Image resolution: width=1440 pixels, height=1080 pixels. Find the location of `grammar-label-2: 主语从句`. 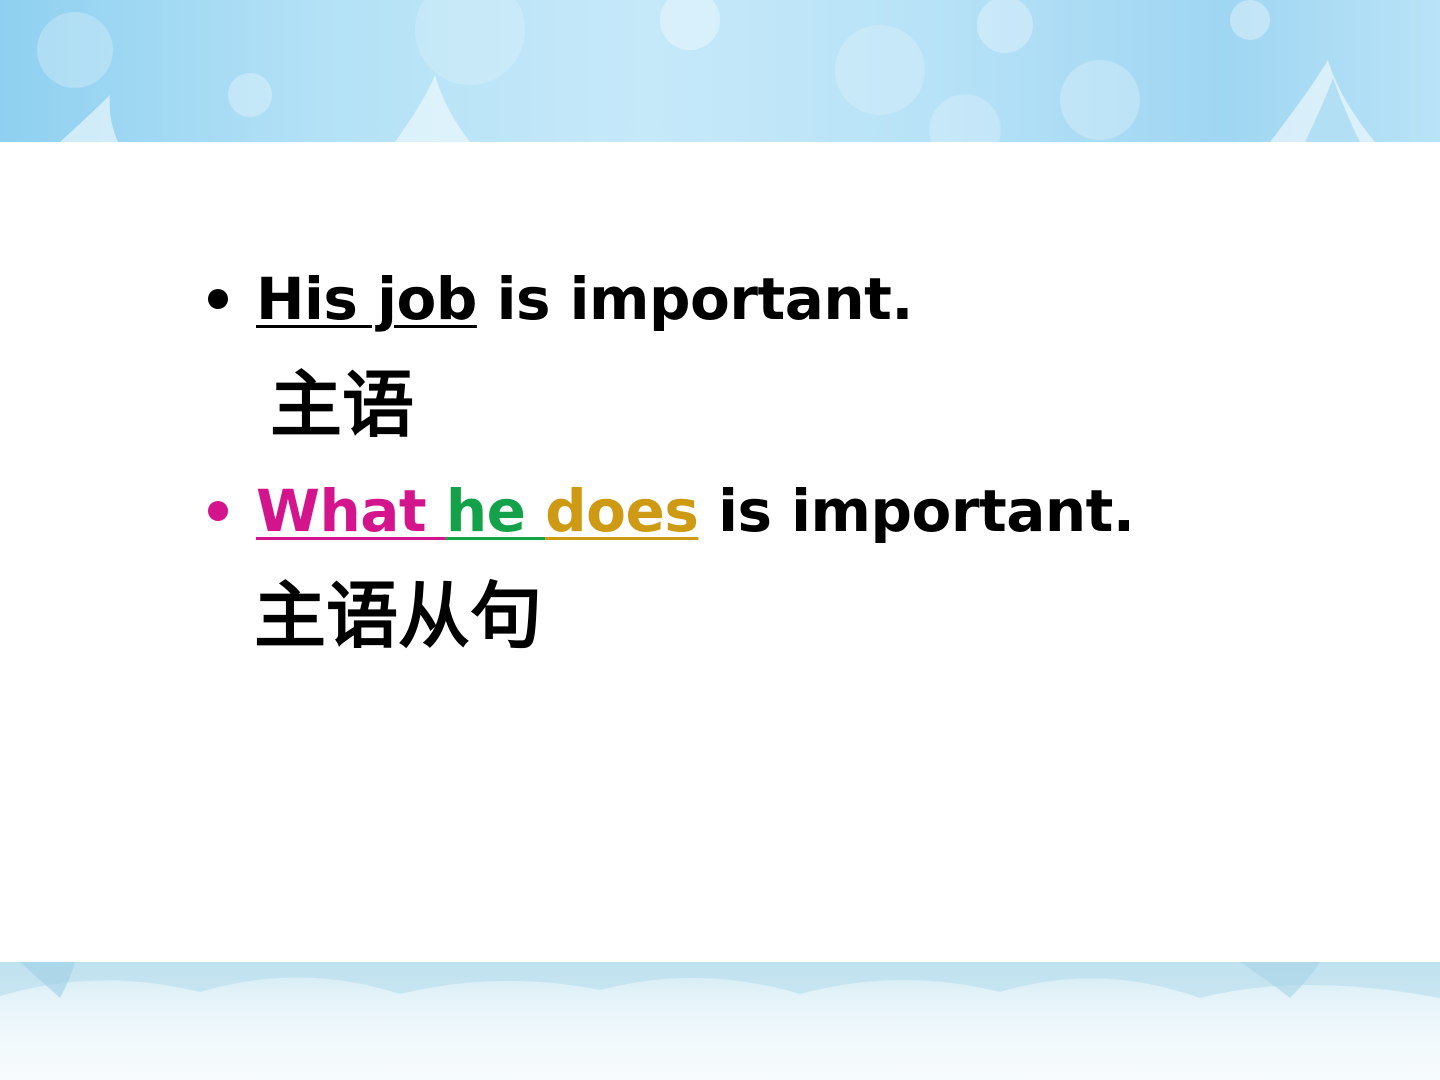

grammar-label-2: 主语从句 is located at coordinates (398, 616).